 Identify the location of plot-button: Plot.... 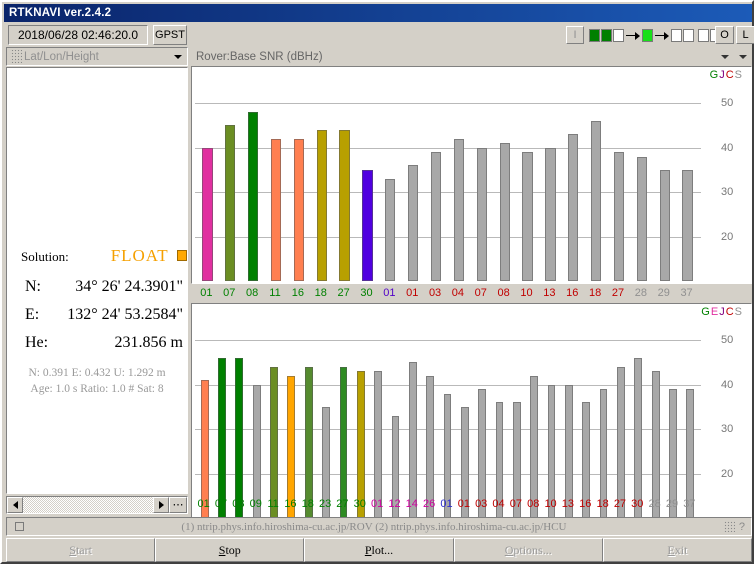
(379, 550).